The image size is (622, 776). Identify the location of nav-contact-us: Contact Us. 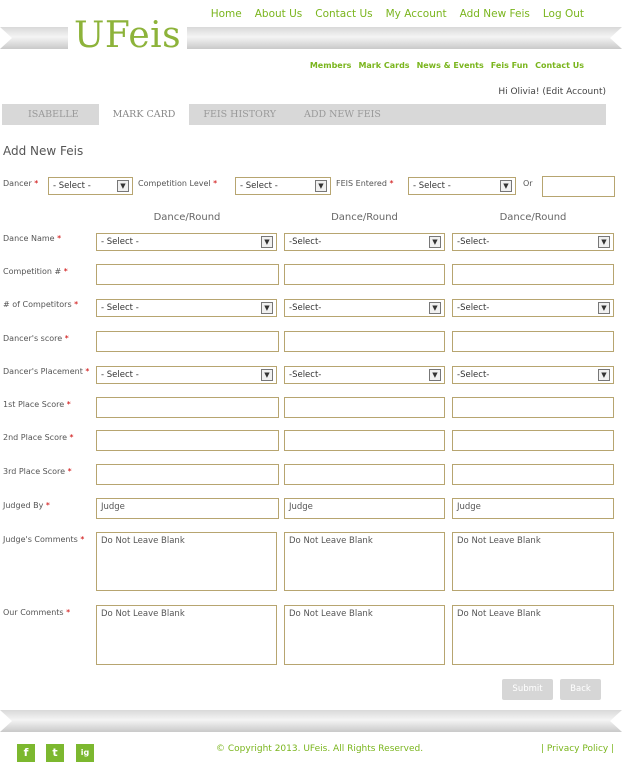
(343, 14).